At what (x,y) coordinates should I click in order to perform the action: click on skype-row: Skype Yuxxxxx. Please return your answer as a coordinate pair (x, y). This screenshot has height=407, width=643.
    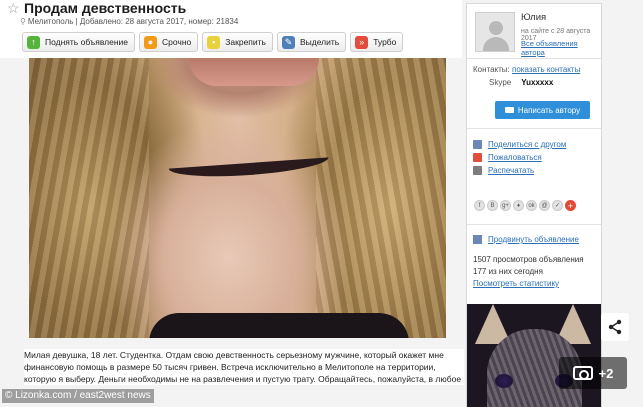
    Looking at the image, I should click on (521, 82).